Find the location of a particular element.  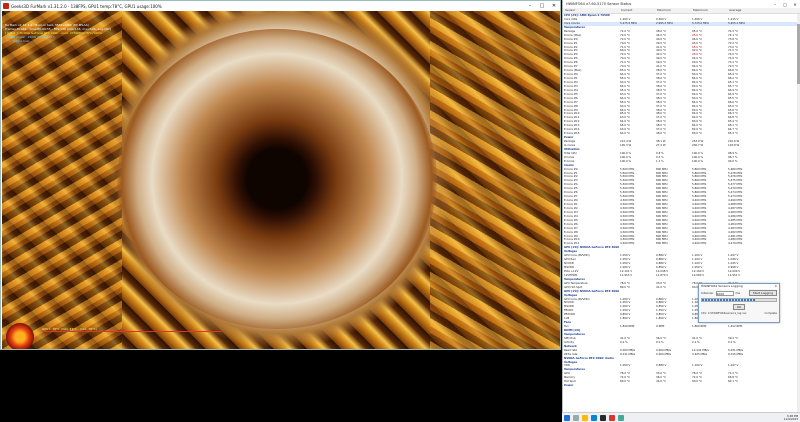

column-header: Average is located at coordinates (745, 10).